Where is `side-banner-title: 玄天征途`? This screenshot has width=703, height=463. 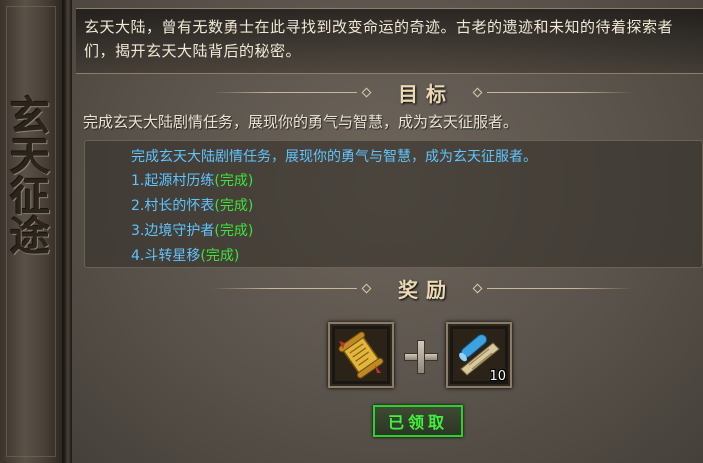 side-banner-title: 玄天征途 is located at coordinates (26, 175).